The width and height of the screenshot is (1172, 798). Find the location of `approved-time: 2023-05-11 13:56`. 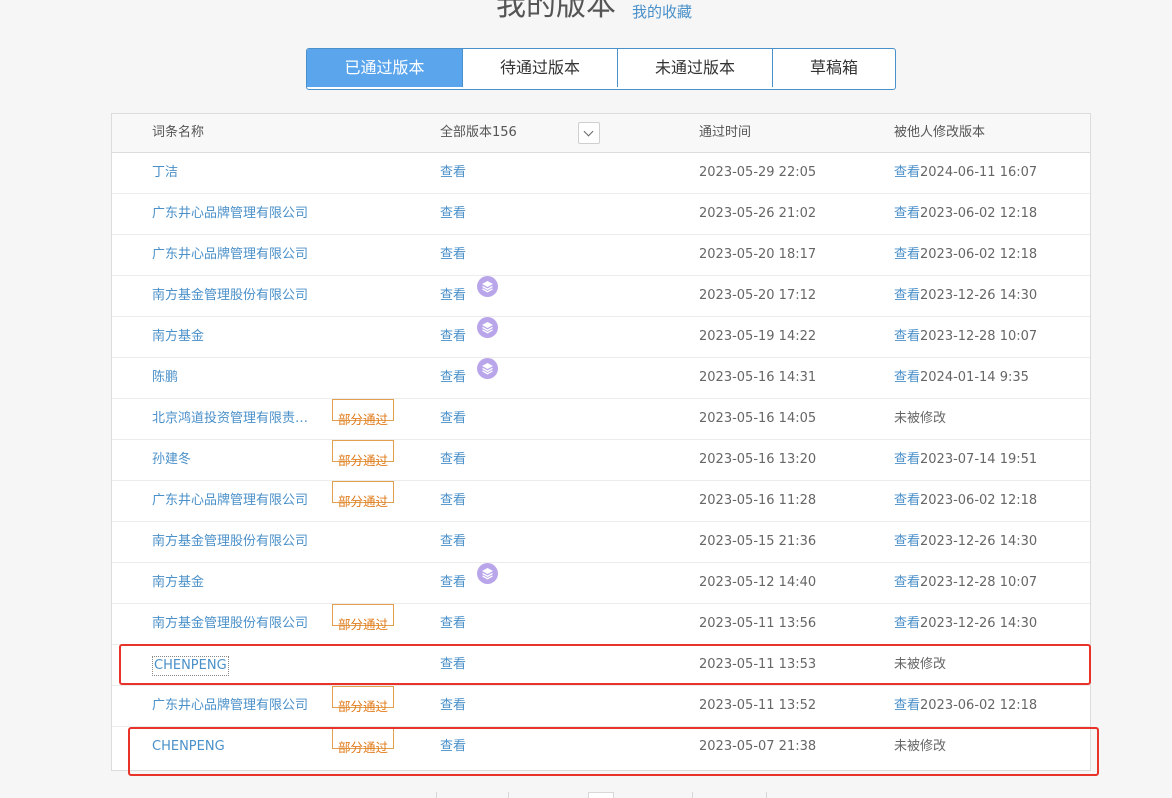

approved-time: 2023-05-11 13:56 is located at coordinates (758, 623).